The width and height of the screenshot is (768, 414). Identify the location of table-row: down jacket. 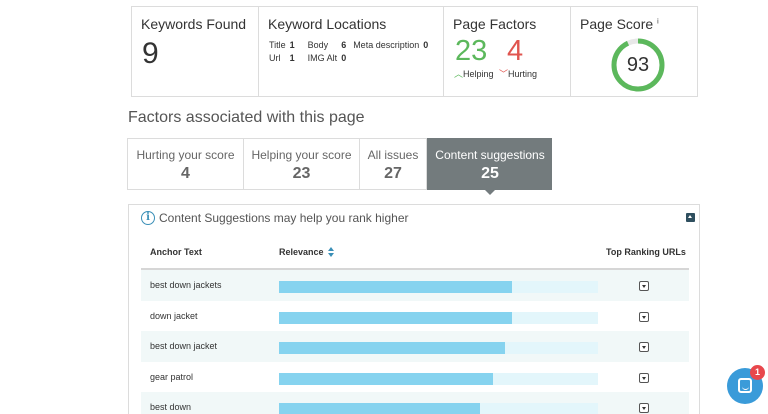
(415, 316).